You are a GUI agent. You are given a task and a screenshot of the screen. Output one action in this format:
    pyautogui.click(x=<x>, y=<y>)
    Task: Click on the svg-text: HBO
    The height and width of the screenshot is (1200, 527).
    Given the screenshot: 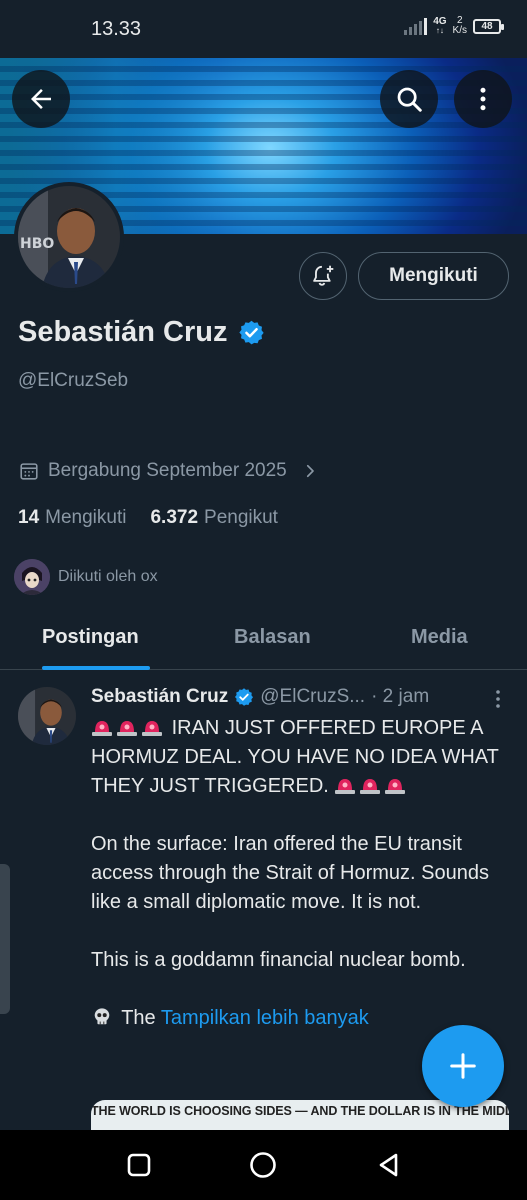 What is the action you would take?
    pyautogui.click(x=37, y=244)
    